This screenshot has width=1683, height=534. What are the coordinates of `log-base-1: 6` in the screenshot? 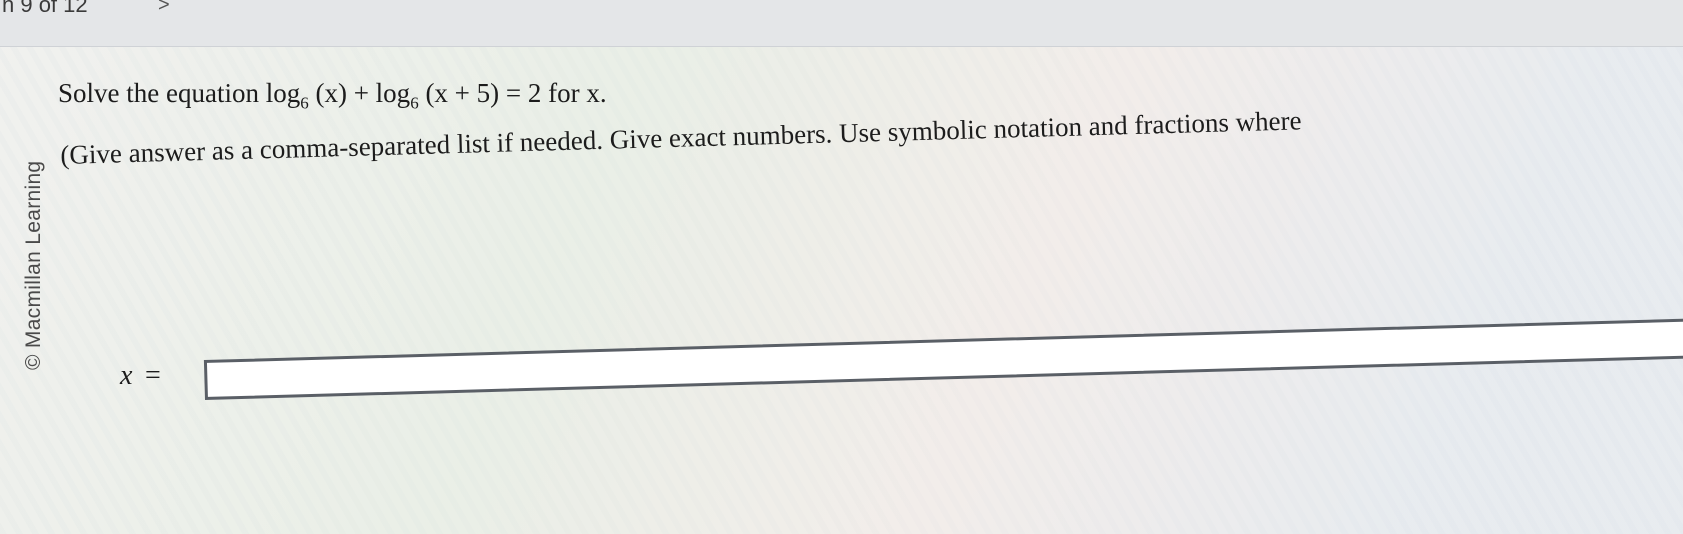 It's located at (304, 103).